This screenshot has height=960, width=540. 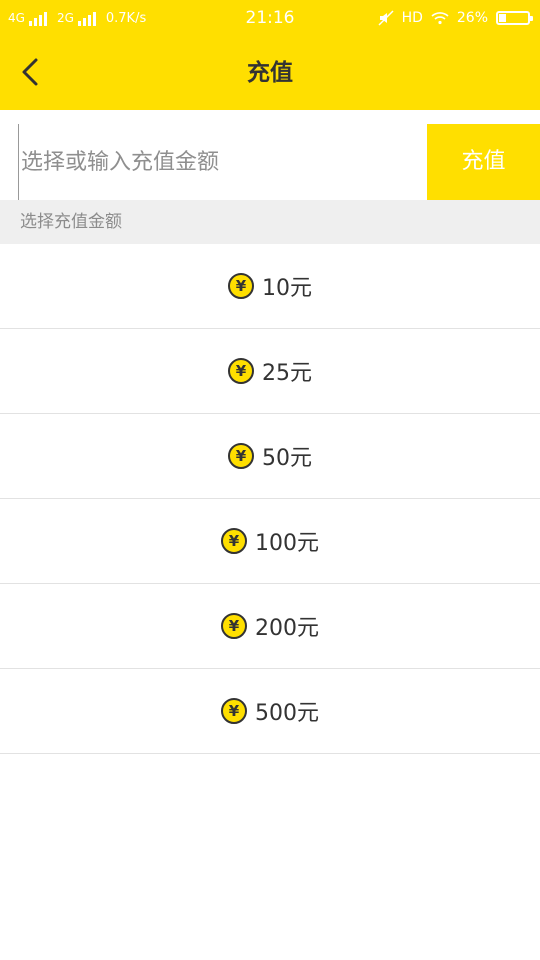 What do you see at coordinates (287, 288) in the screenshot?
I see `amount-label: 10元` at bounding box center [287, 288].